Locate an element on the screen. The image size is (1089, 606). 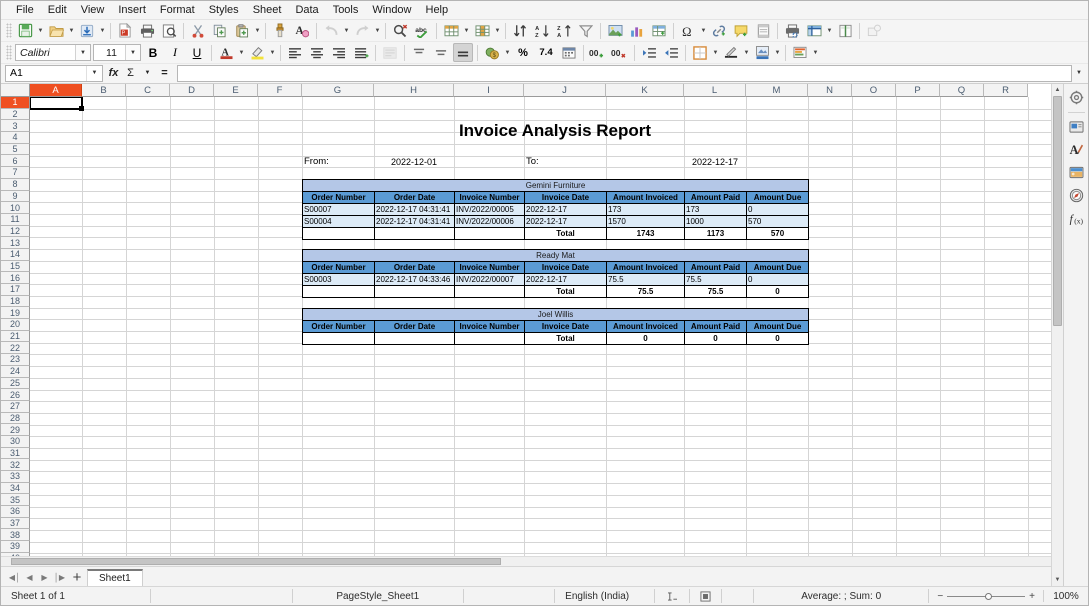
align-top-button is located at coordinates (419, 52).